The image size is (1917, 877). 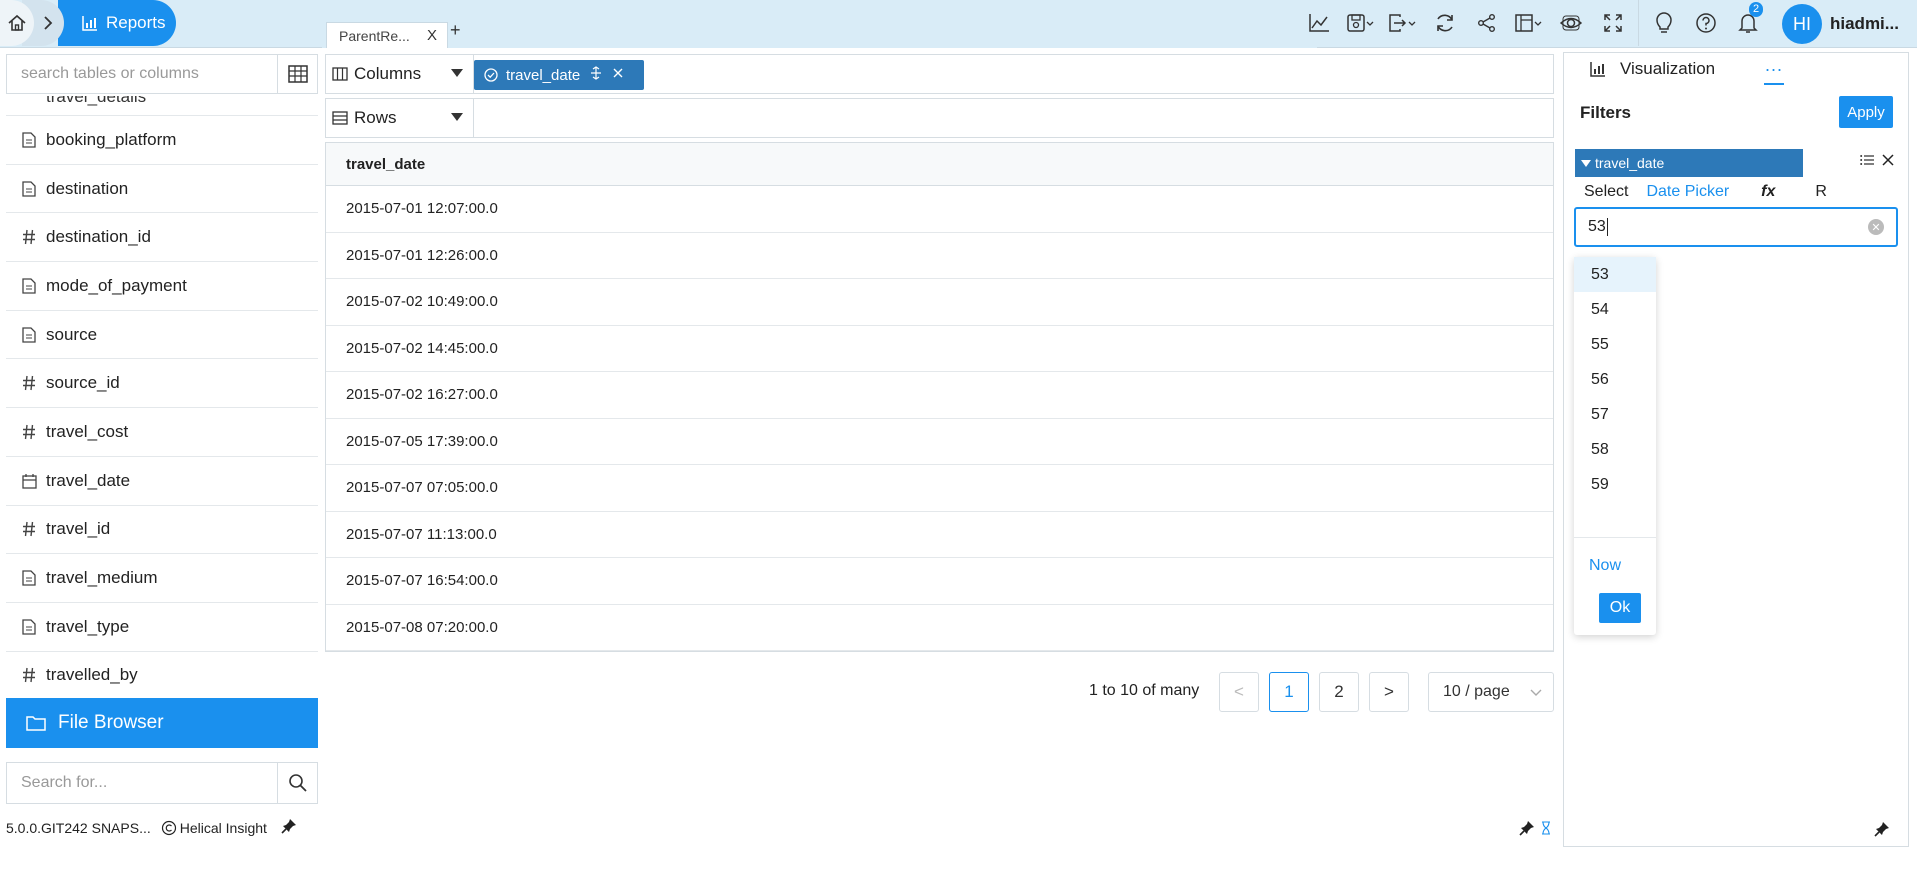 What do you see at coordinates (1586, 163) in the screenshot?
I see `collapse-triangle-icon` at bounding box center [1586, 163].